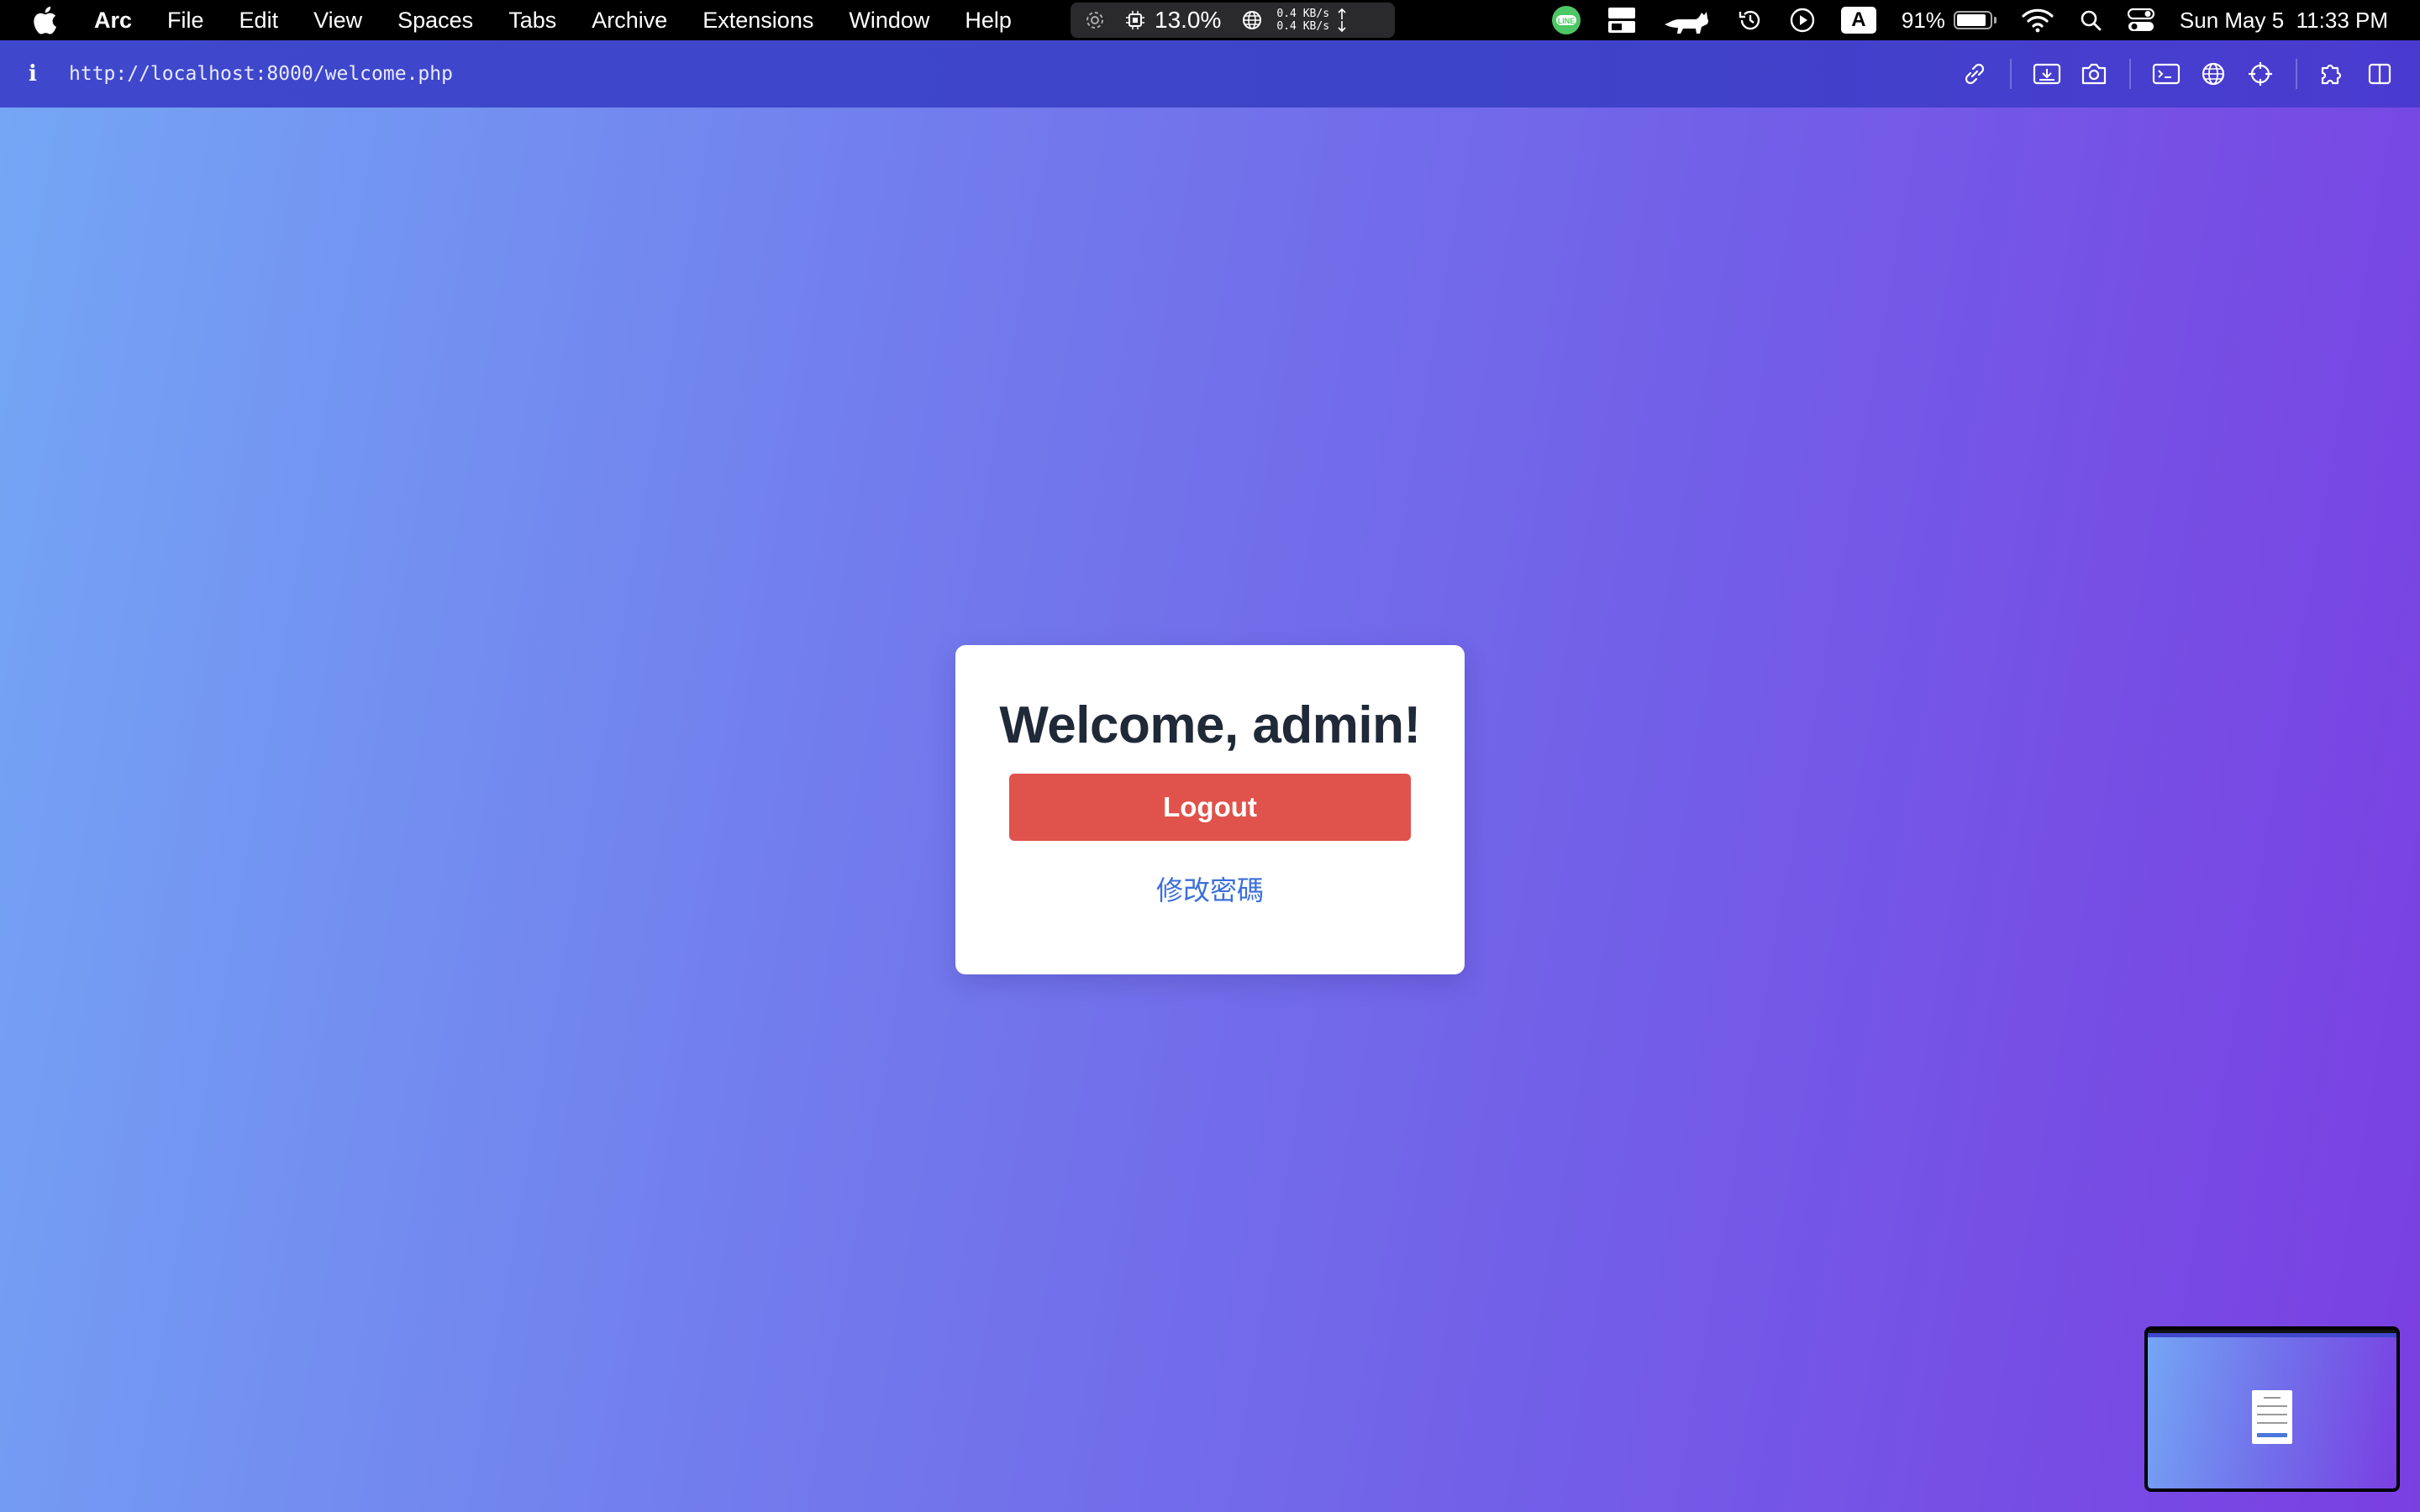  I want to click on network-globe-icon, so click(1252, 20).